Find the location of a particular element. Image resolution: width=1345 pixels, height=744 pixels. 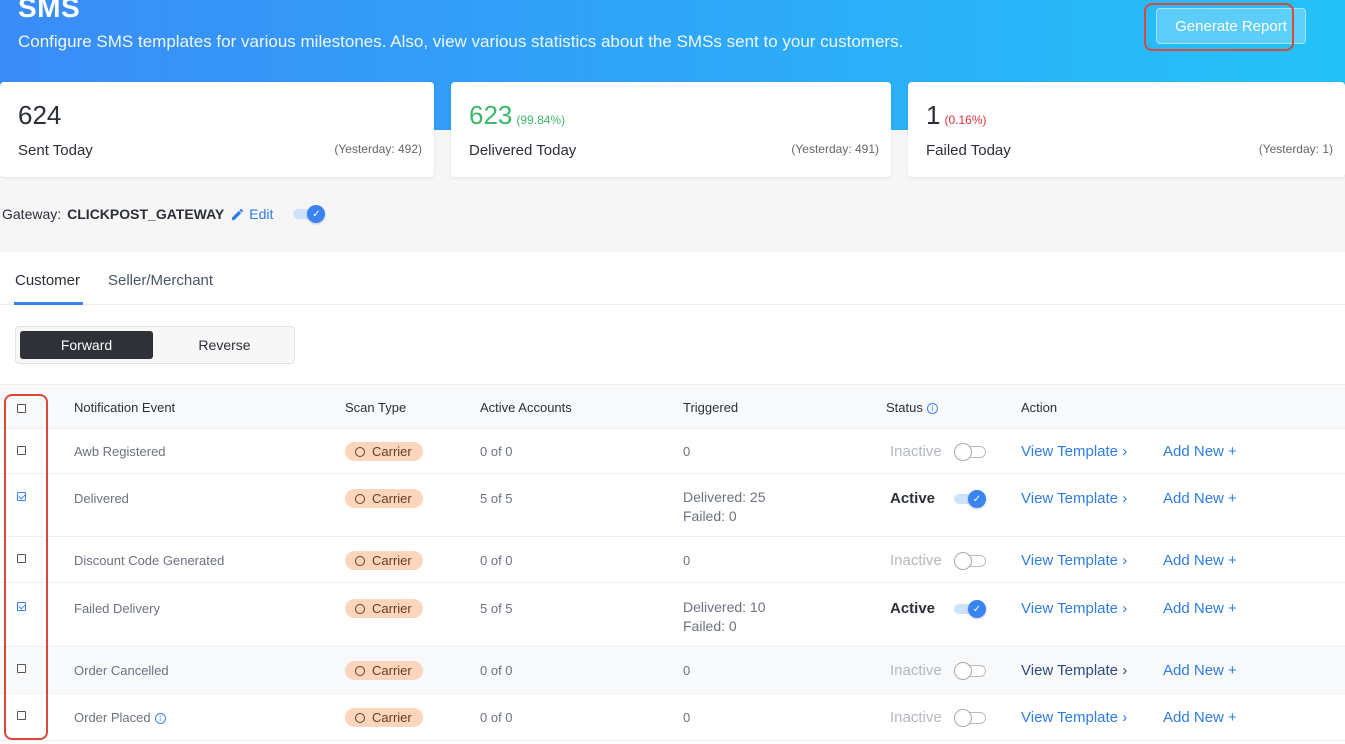

gateway-toggle: ✓ is located at coordinates (309, 214).